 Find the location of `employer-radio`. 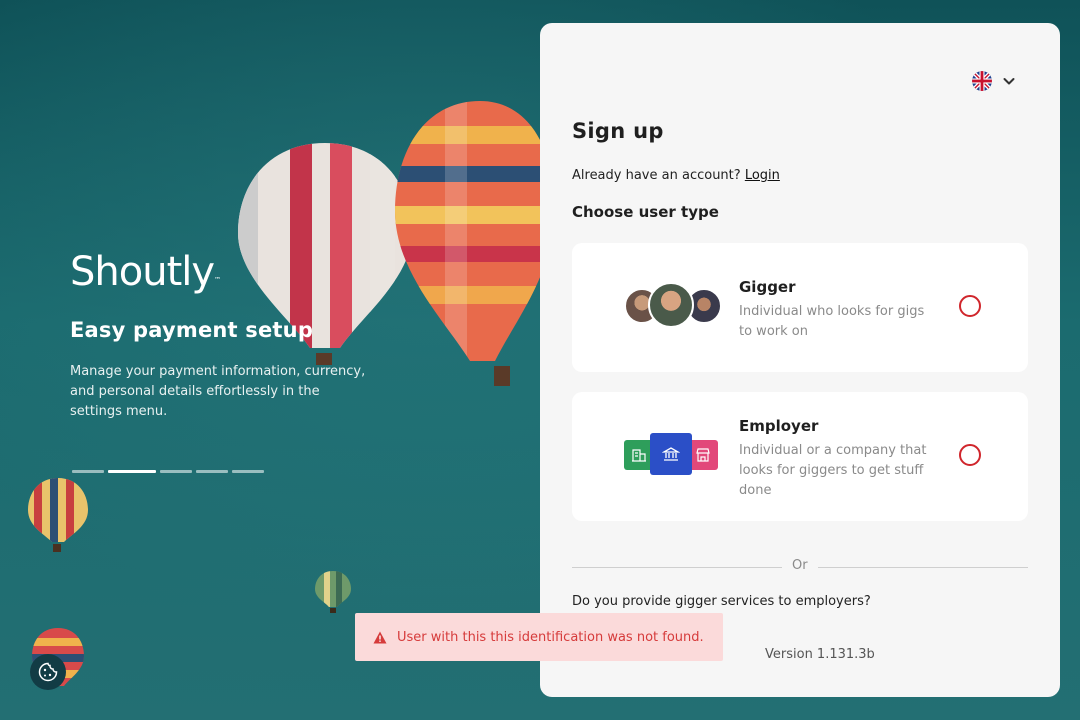

employer-radio is located at coordinates (970, 455).